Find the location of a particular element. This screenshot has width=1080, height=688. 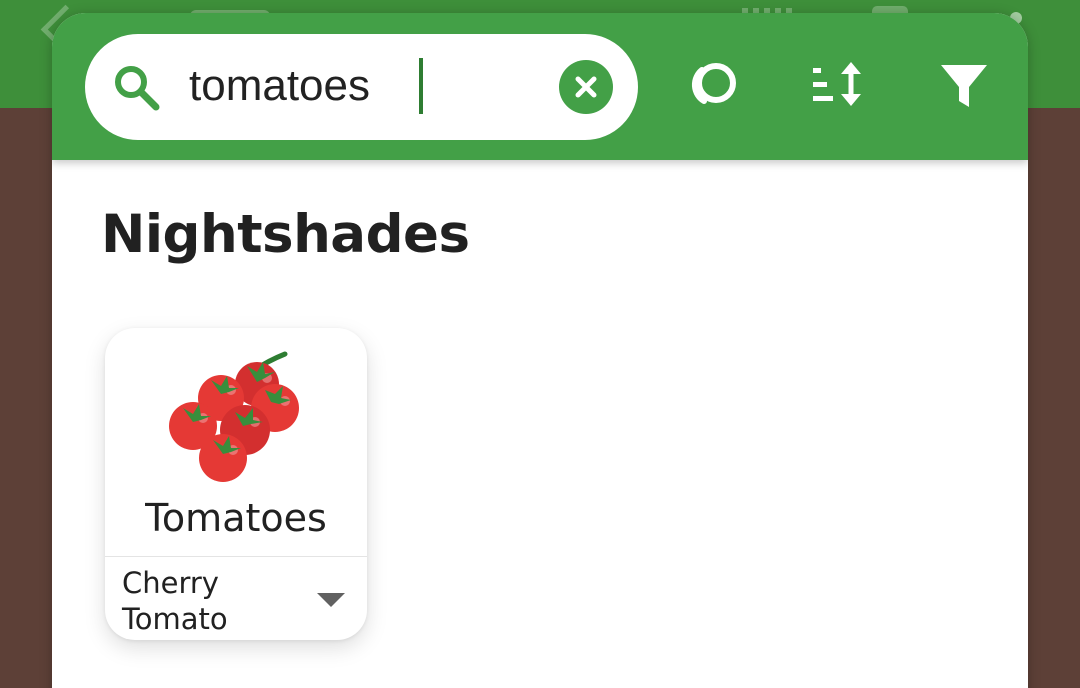

season-ring-icon is located at coordinates (712, 85).